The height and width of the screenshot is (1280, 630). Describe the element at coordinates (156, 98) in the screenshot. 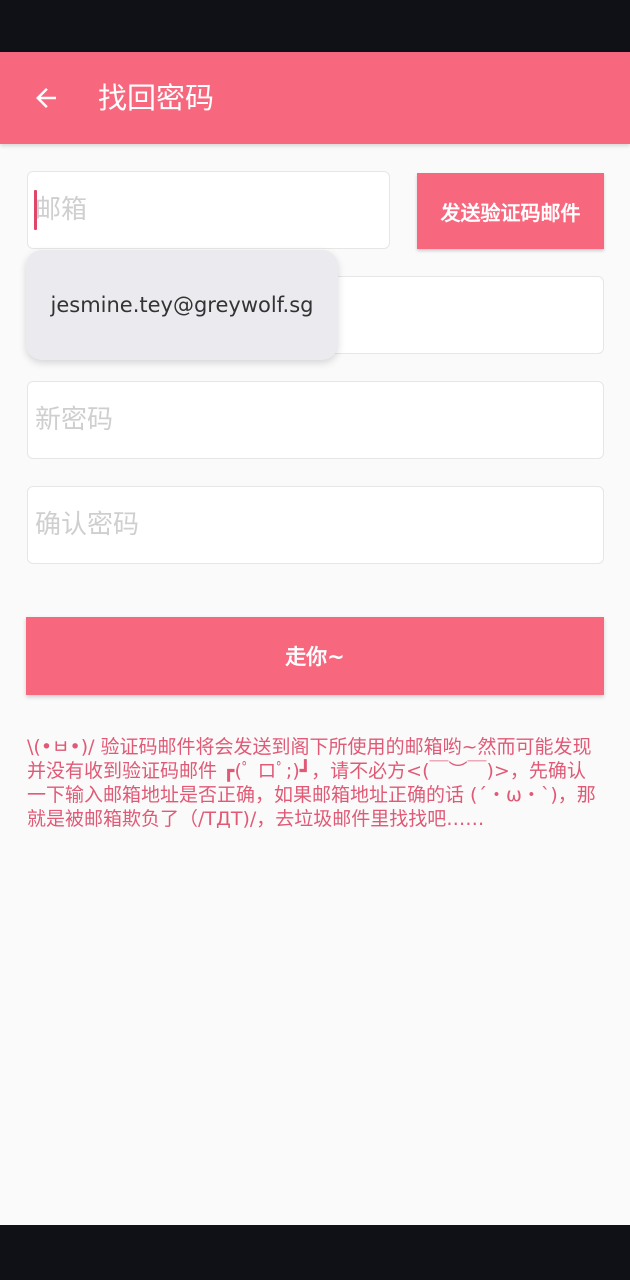

I see `page-title: 找回密码` at that location.